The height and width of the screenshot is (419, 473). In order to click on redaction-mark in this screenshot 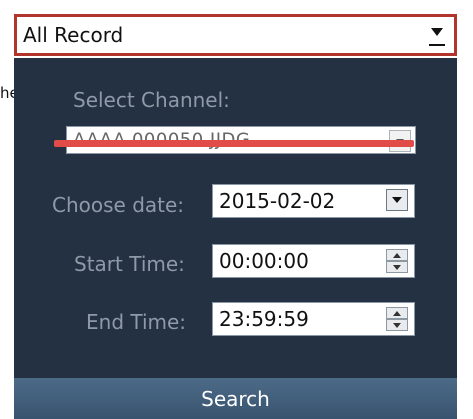, I will do `click(234, 143)`.